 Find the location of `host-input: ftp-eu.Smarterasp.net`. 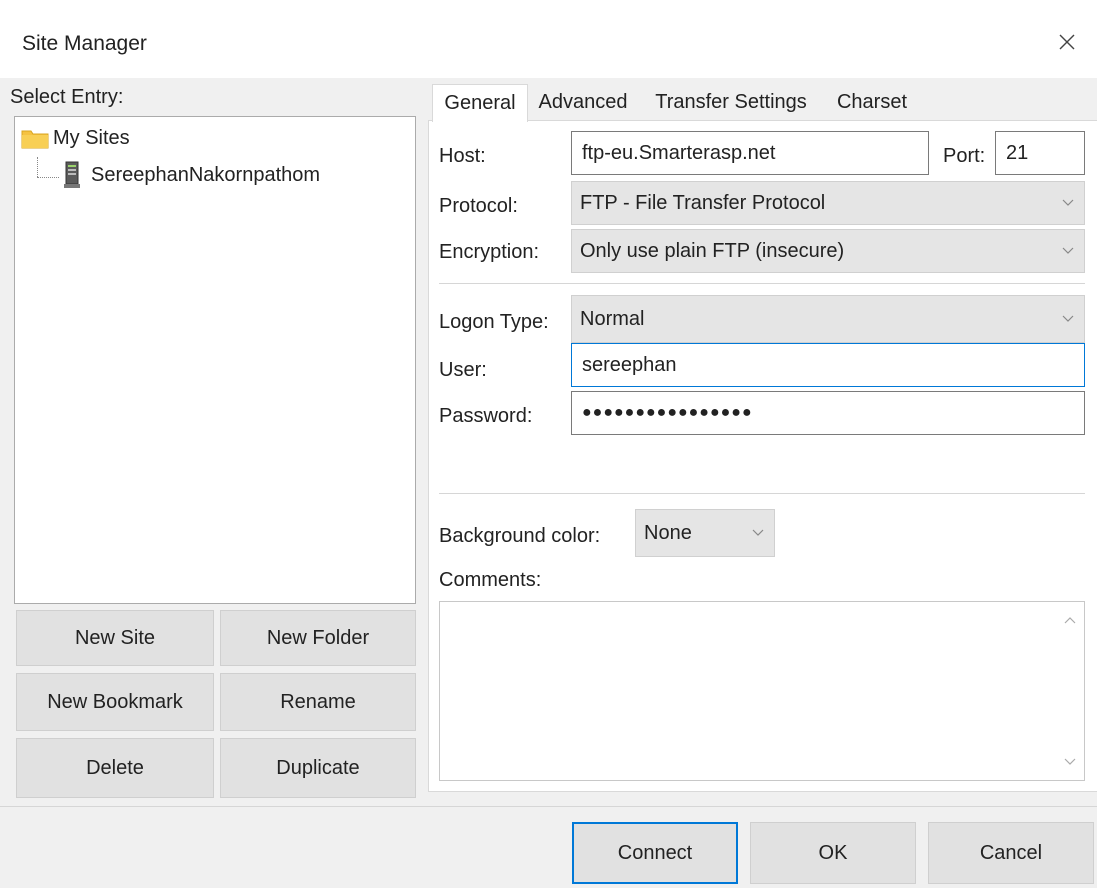

host-input: ftp-eu.Smarterasp.net is located at coordinates (750, 153).